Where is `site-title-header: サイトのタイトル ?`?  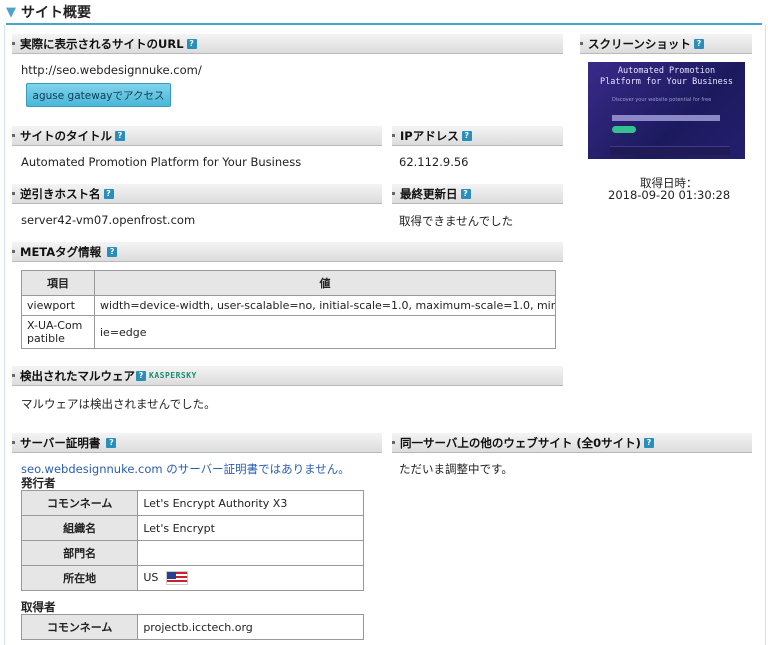 site-title-header: サイトのタイトル ? is located at coordinates (197, 136).